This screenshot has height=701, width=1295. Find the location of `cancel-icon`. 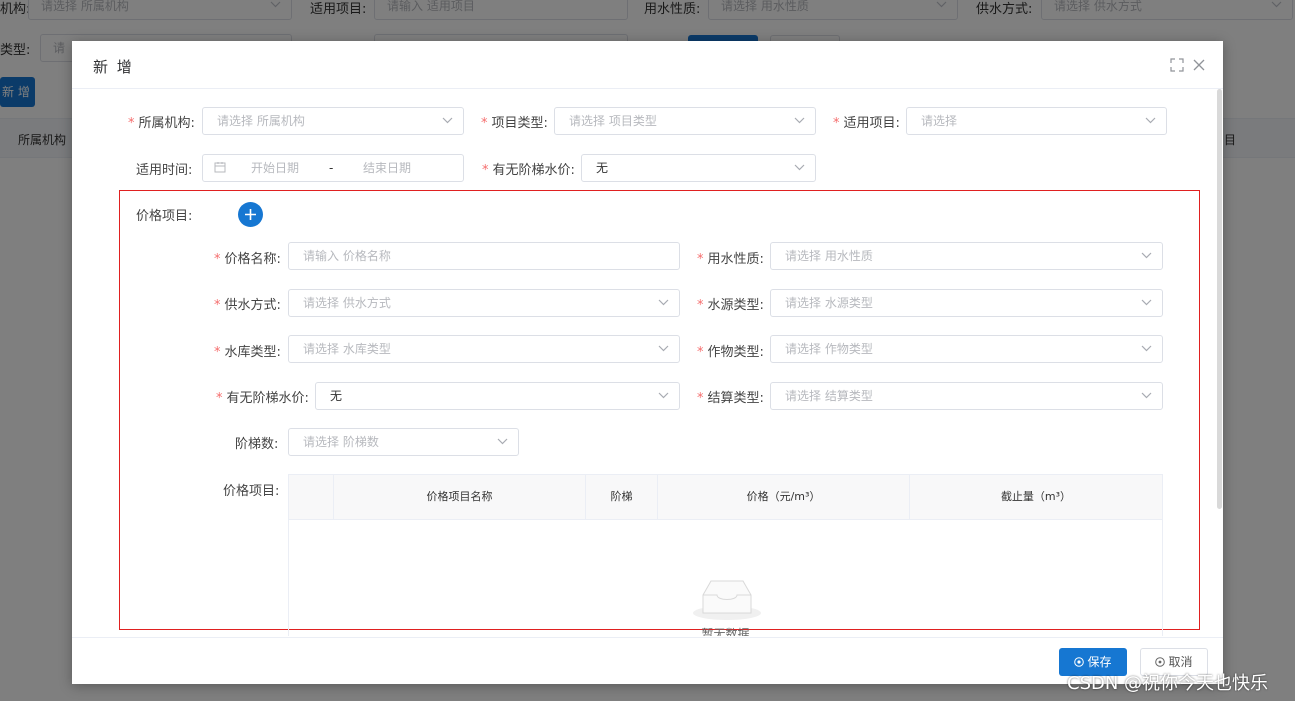

cancel-icon is located at coordinates (1160, 662).